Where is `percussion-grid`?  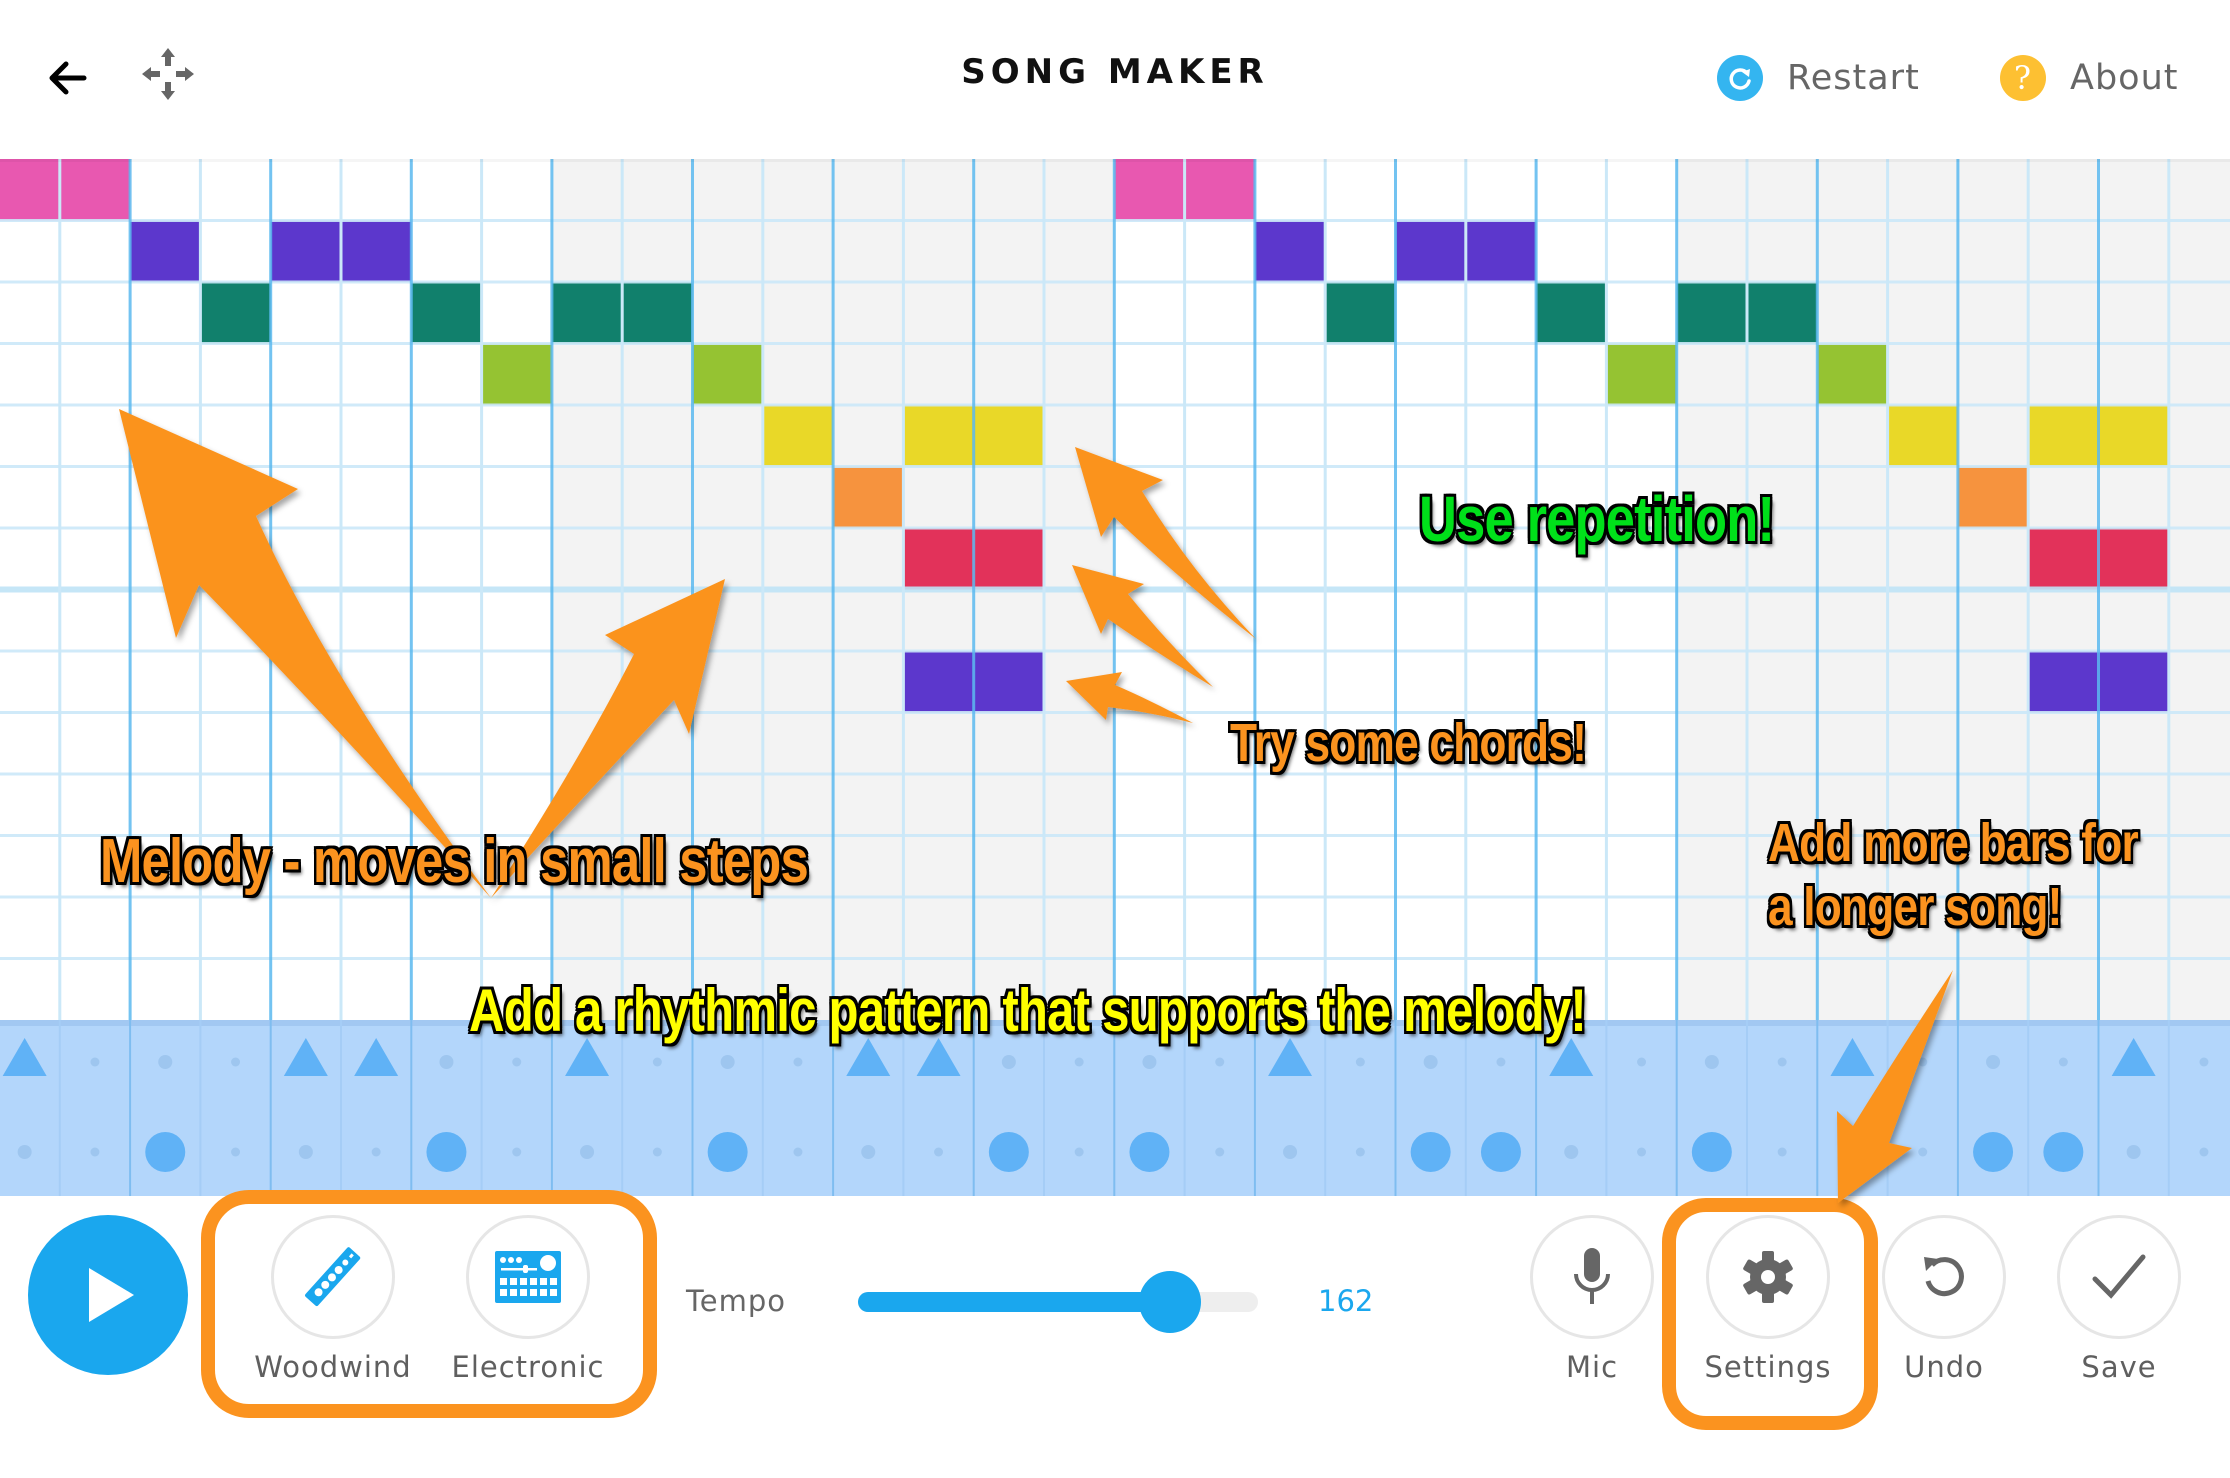 percussion-grid is located at coordinates (1115, 1108).